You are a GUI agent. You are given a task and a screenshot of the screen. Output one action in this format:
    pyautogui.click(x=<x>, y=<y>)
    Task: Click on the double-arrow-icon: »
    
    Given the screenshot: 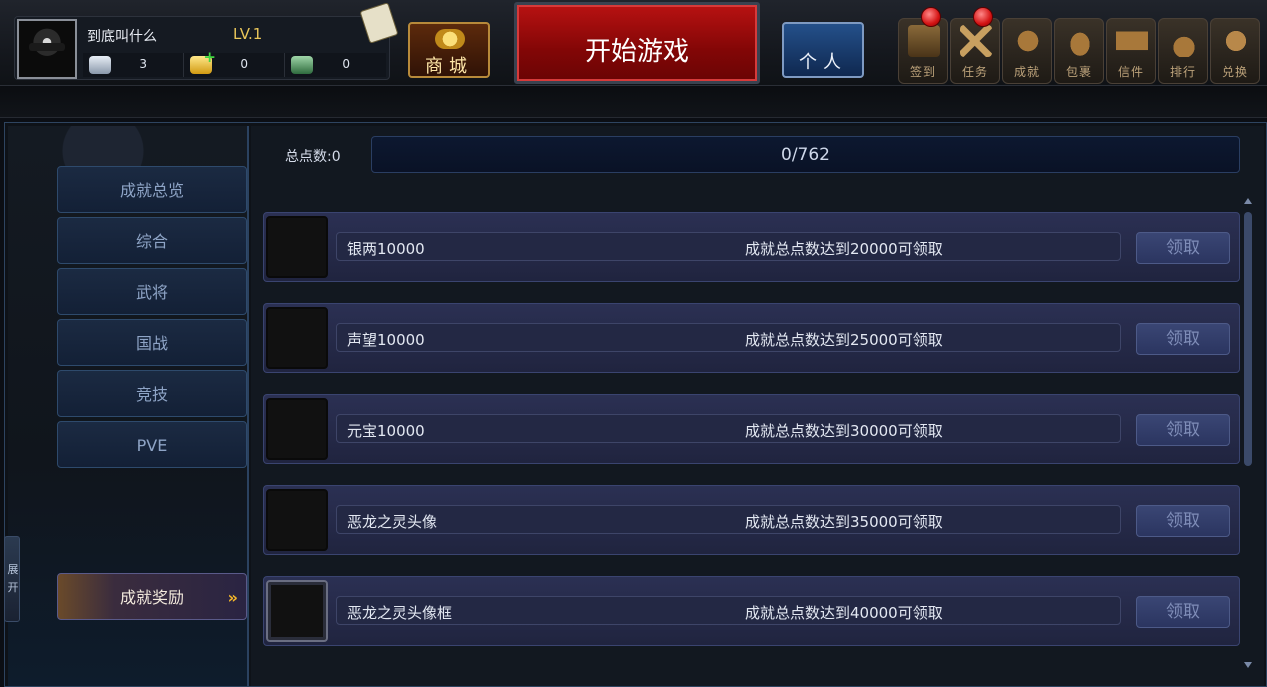 What is the action you would take?
    pyautogui.click(x=232, y=597)
    